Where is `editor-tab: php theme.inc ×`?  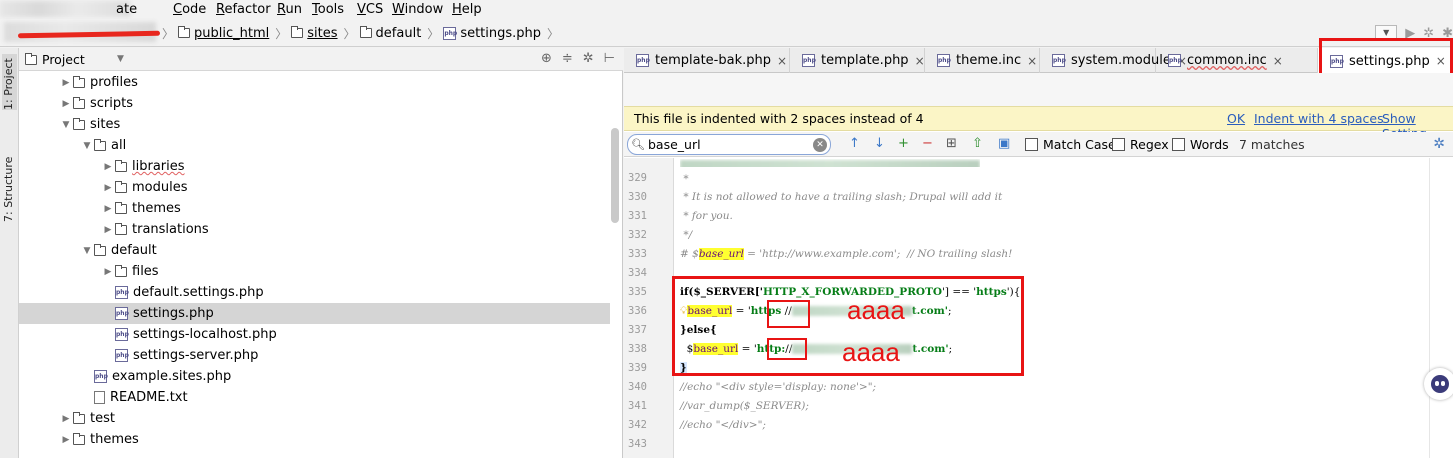 editor-tab: php theme.inc × is located at coordinates (982, 60).